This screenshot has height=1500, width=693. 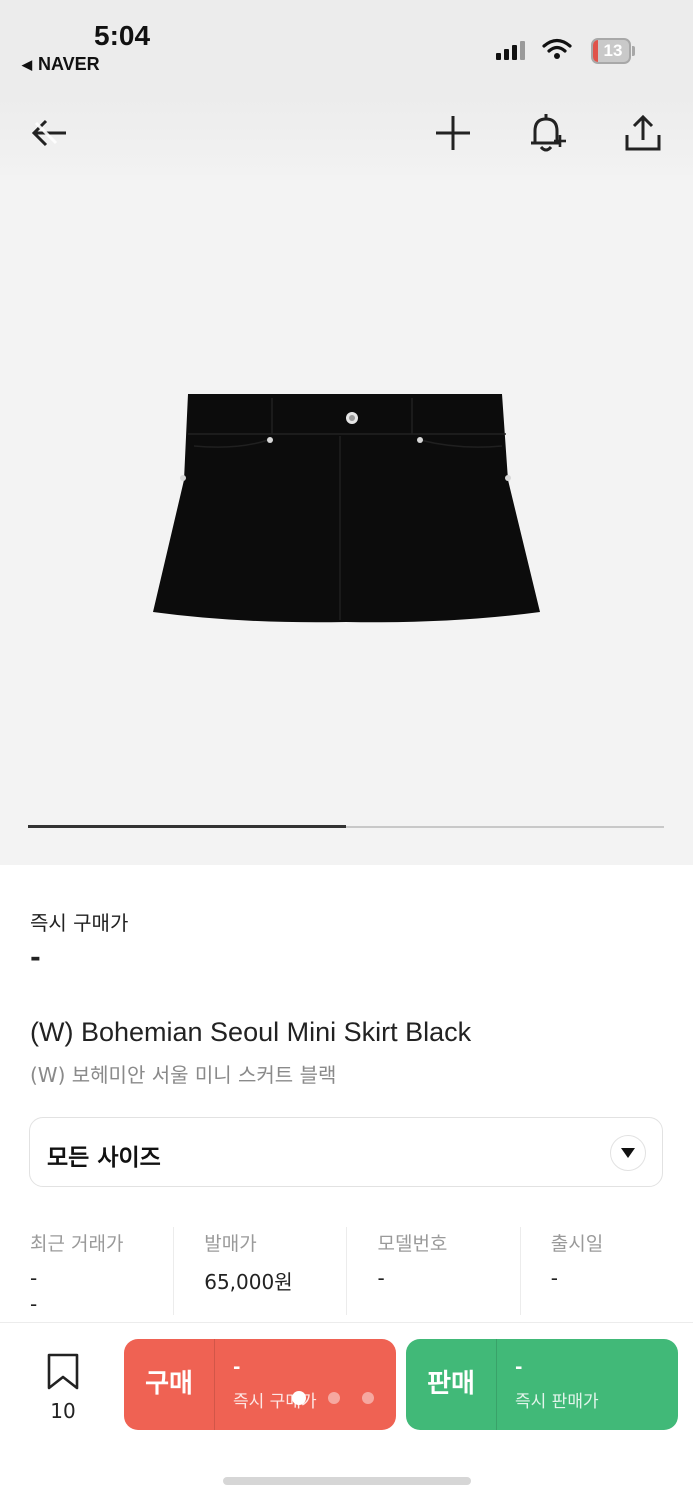 What do you see at coordinates (104, 1158) in the screenshot?
I see `size-dropdown-label: 모든 사이즈` at bounding box center [104, 1158].